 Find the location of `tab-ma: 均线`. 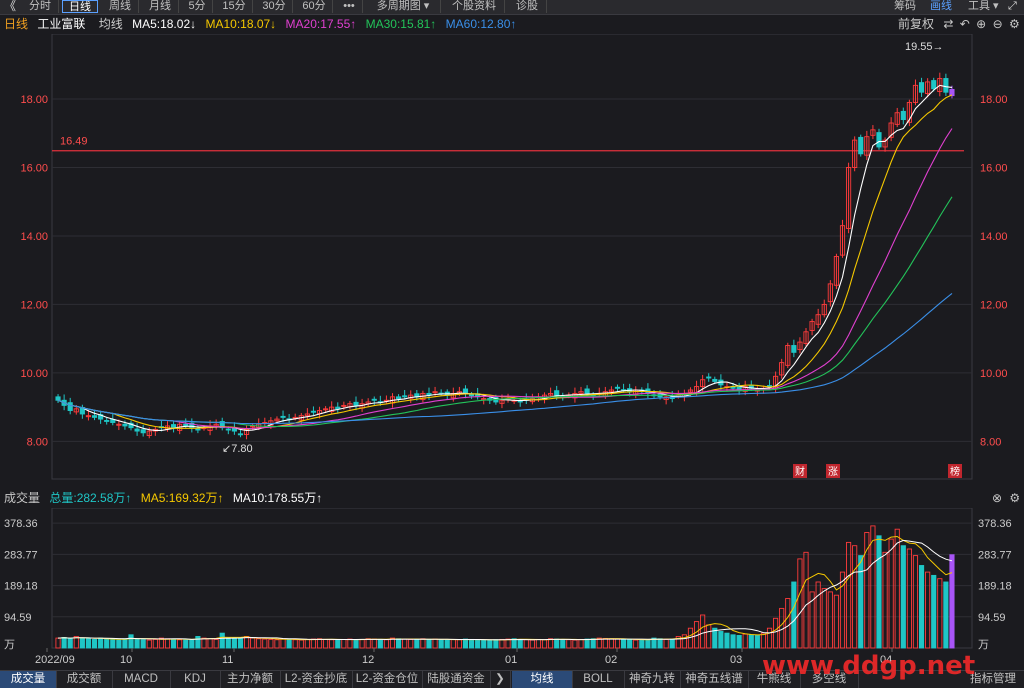

tab-ma: 均线 is located at coordinates (542, 679).